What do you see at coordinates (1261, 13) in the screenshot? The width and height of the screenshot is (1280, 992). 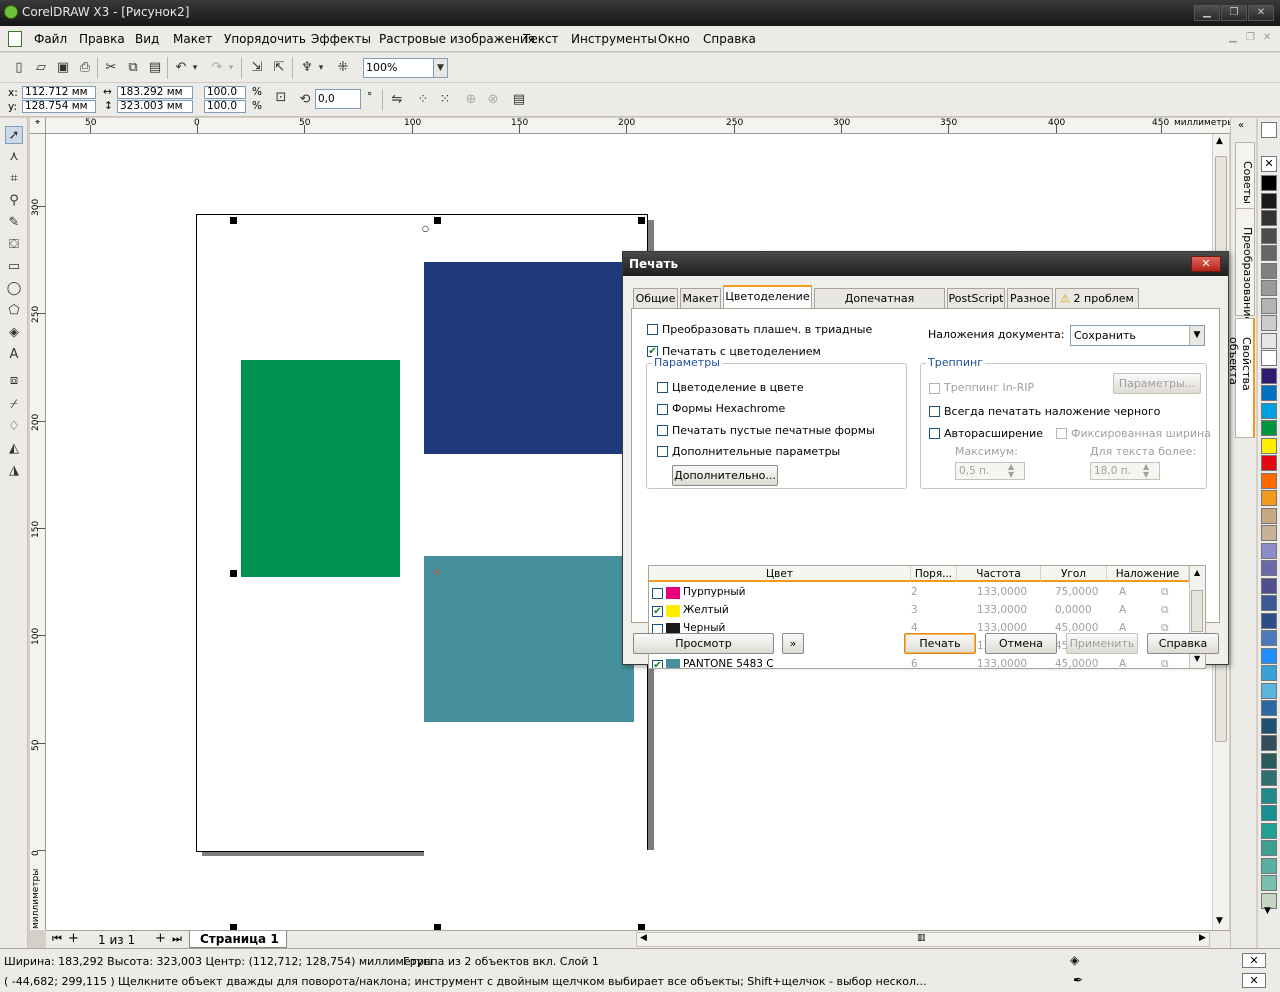 I see `close-window-button: ✕` at bounding box center [1261, 13].